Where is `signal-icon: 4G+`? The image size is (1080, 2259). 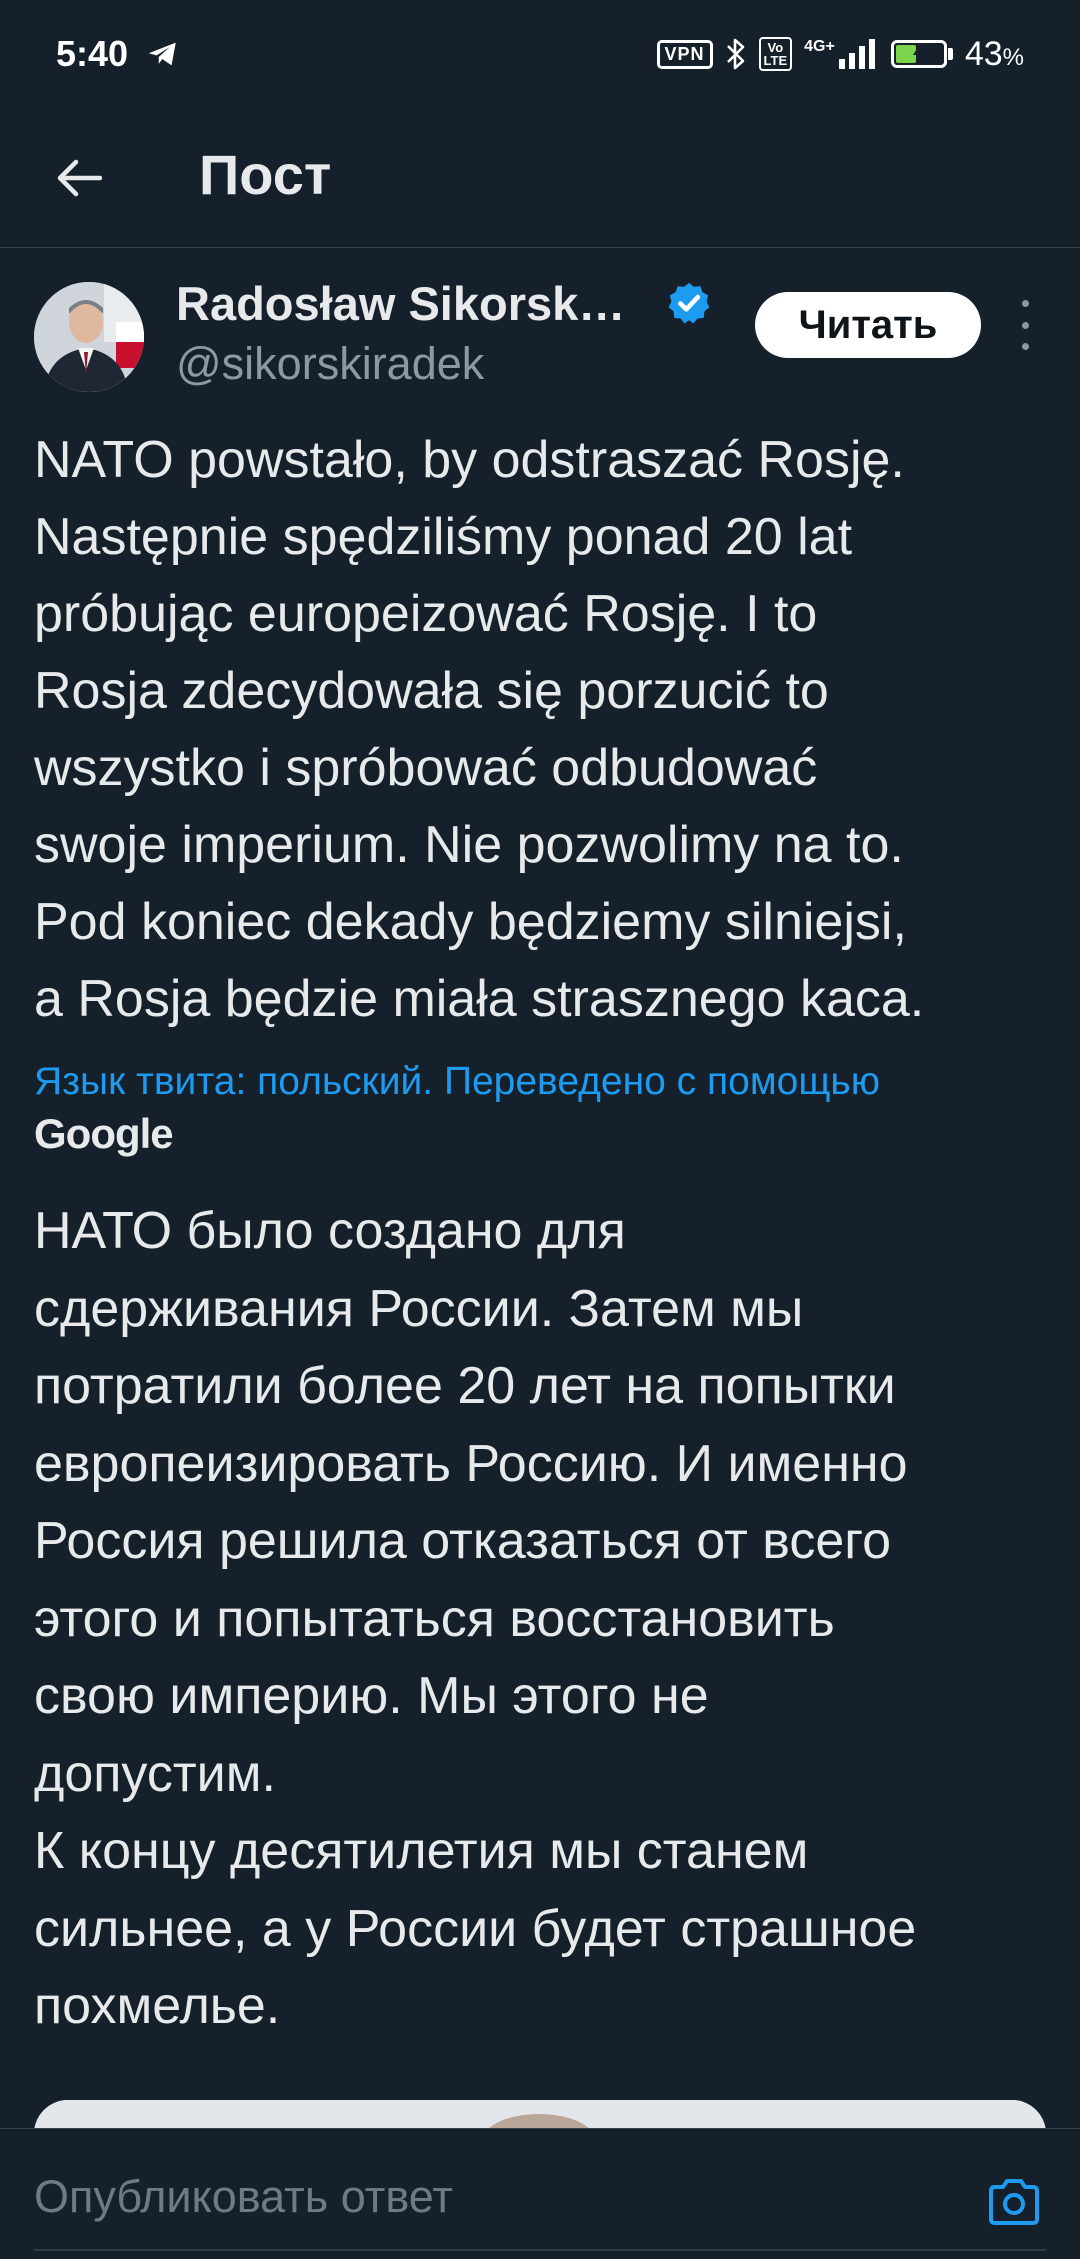 signal-icon: 4G+ is located at coordinates (841, 54).